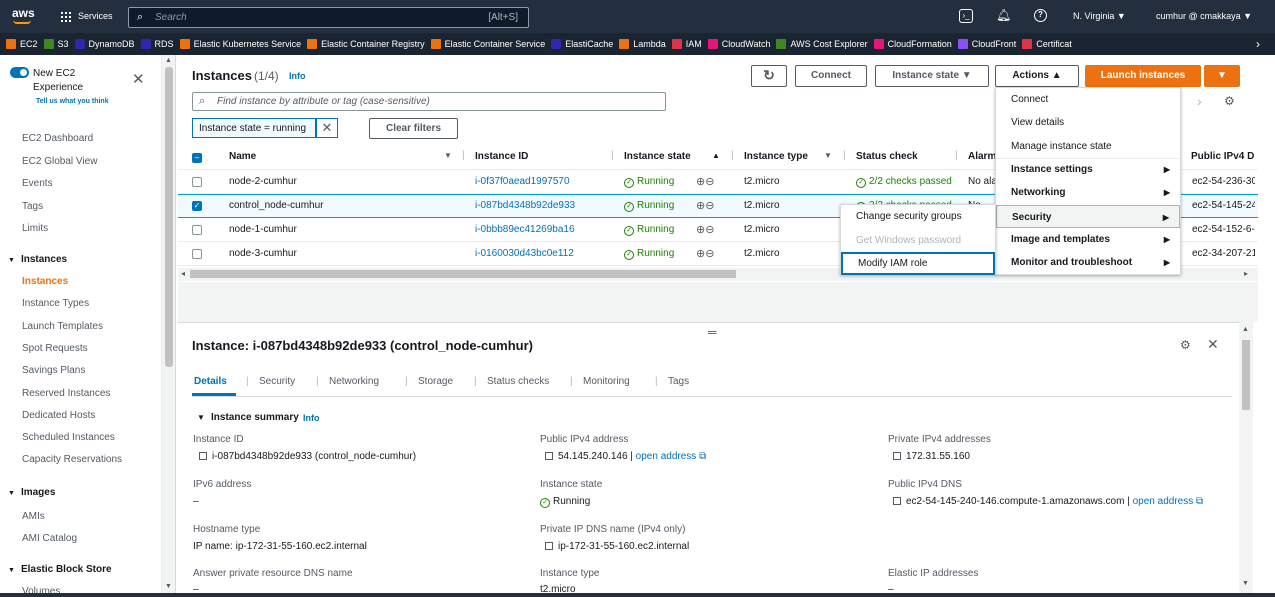 The height and width of the screenshot is (597, 1275). Describe the element at coordinates (1088, 192) in the screenshot. I see `actions-menu-item-networking: Networking ▶` at that location.